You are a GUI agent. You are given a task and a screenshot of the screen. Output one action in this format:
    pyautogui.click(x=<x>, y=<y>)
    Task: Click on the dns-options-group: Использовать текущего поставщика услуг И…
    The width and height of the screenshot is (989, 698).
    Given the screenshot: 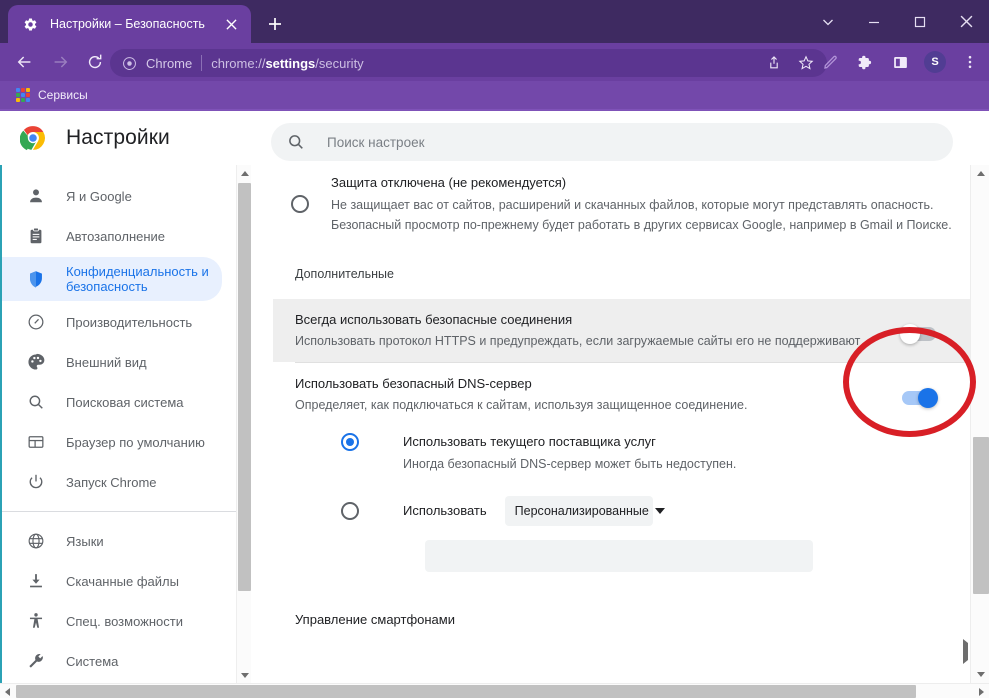 What is the action you would take?
    pyautogui.click(x=622, y=499)
    